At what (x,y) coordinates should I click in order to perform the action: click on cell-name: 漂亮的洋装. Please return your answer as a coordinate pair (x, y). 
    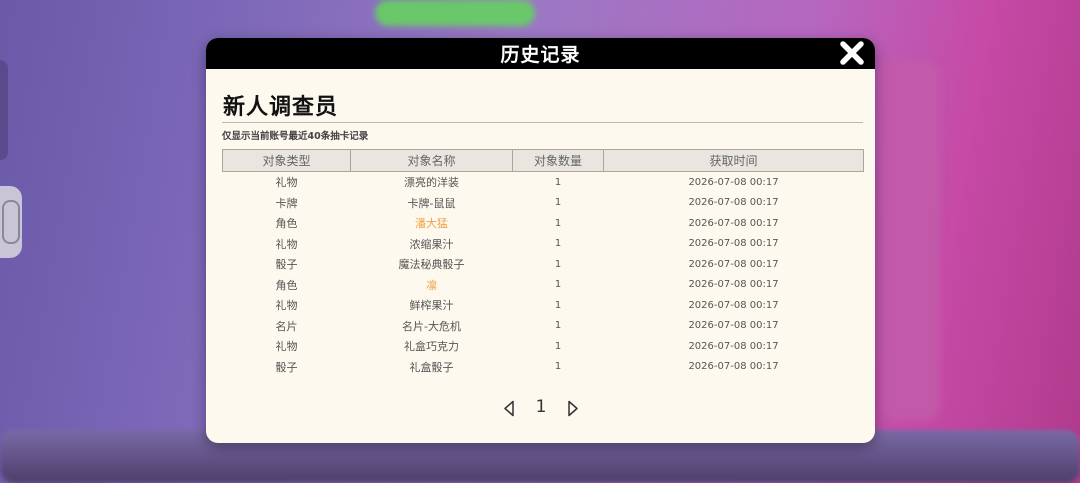
    Looking at the image, I should click on (431, 183).